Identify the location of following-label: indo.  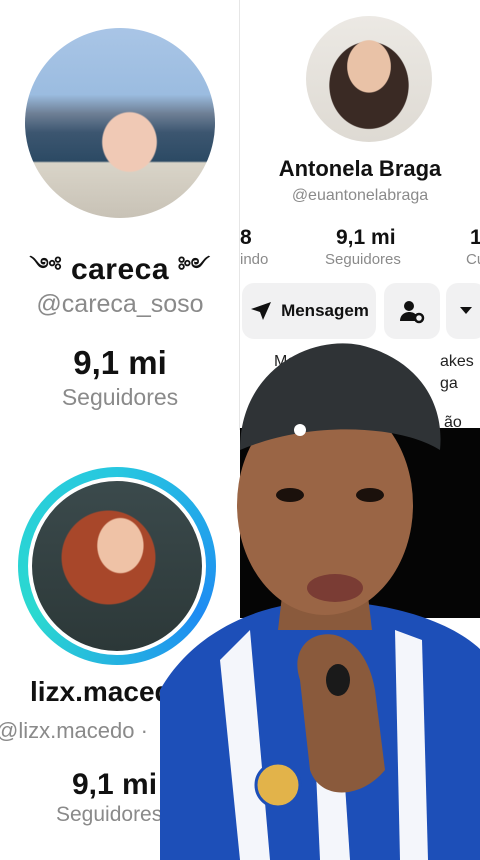
(254, 259).